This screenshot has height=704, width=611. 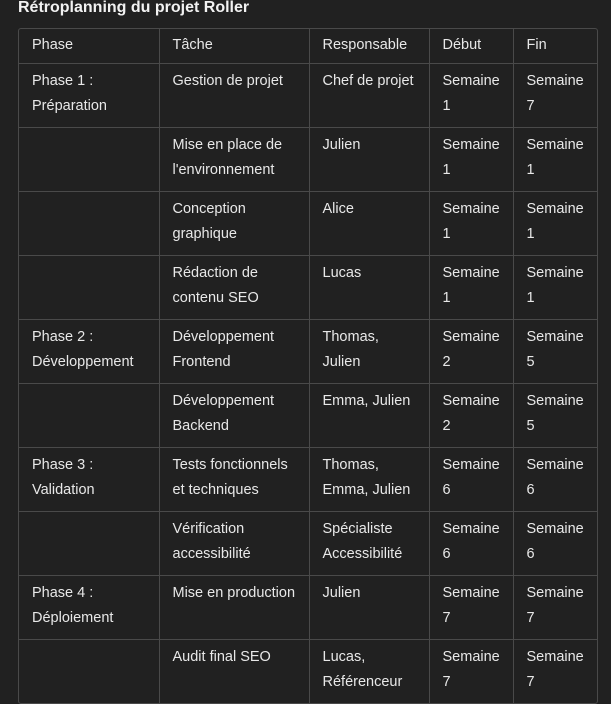 I want to click on page-title: Rétroplanning du projet Roller, so click(x=134, y=8).